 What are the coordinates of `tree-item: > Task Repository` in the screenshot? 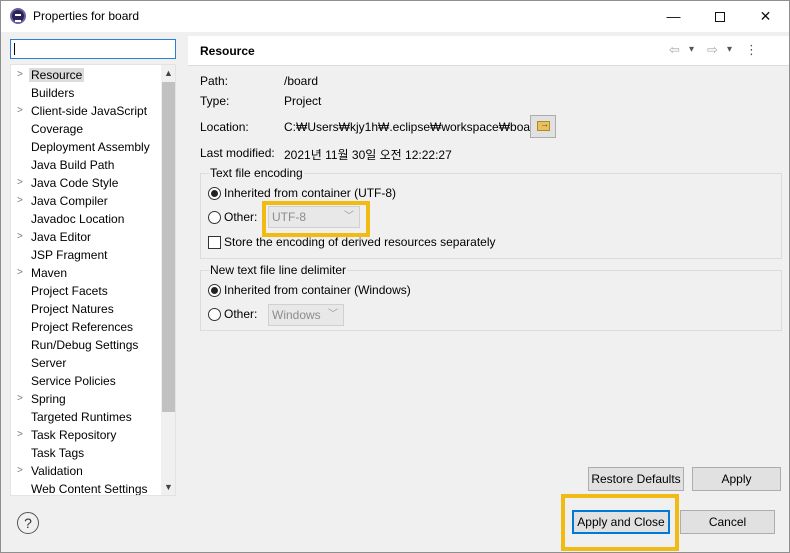 It's located at (86, 435).